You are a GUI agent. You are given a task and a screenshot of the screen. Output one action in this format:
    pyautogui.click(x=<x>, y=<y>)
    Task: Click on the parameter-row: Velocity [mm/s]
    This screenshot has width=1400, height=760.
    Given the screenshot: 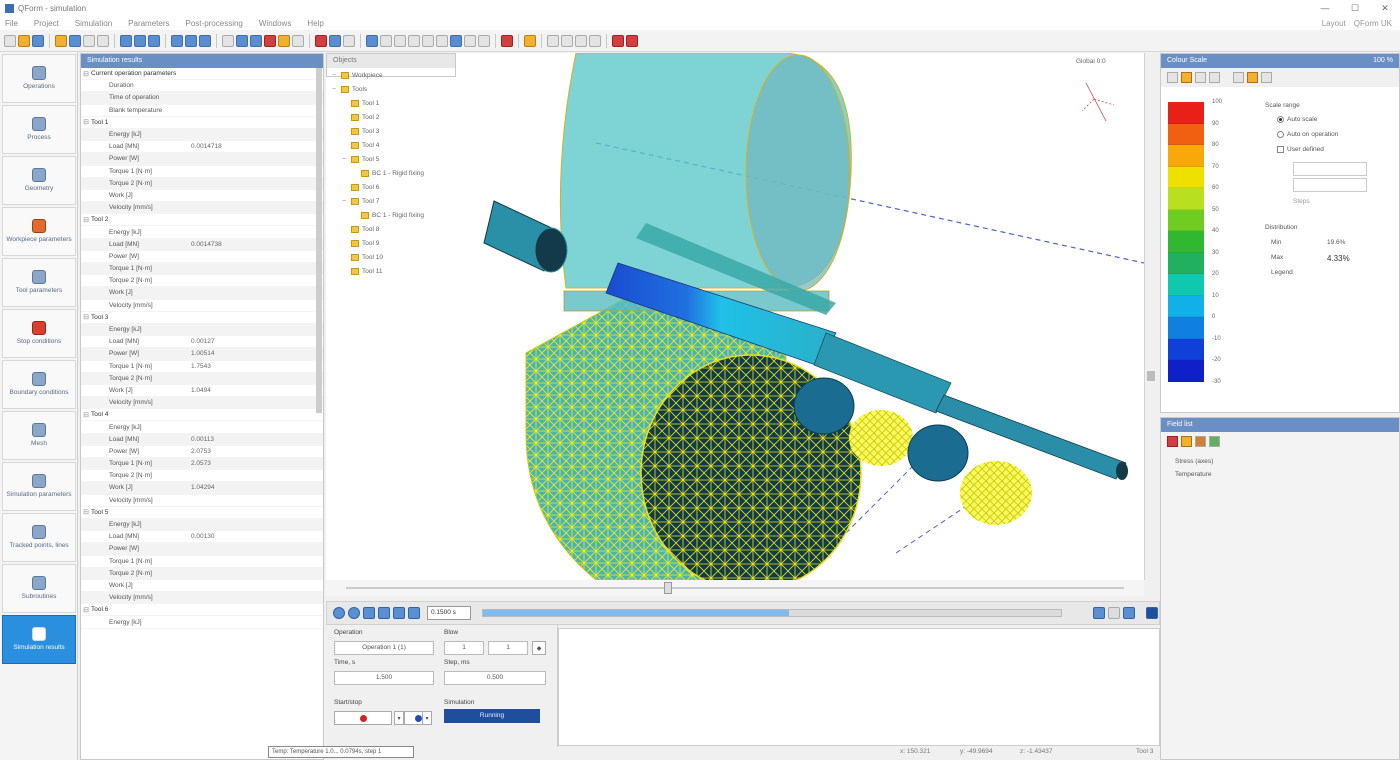 What is the action you would take?
    pyautogui.click(x=202, y=403)
    